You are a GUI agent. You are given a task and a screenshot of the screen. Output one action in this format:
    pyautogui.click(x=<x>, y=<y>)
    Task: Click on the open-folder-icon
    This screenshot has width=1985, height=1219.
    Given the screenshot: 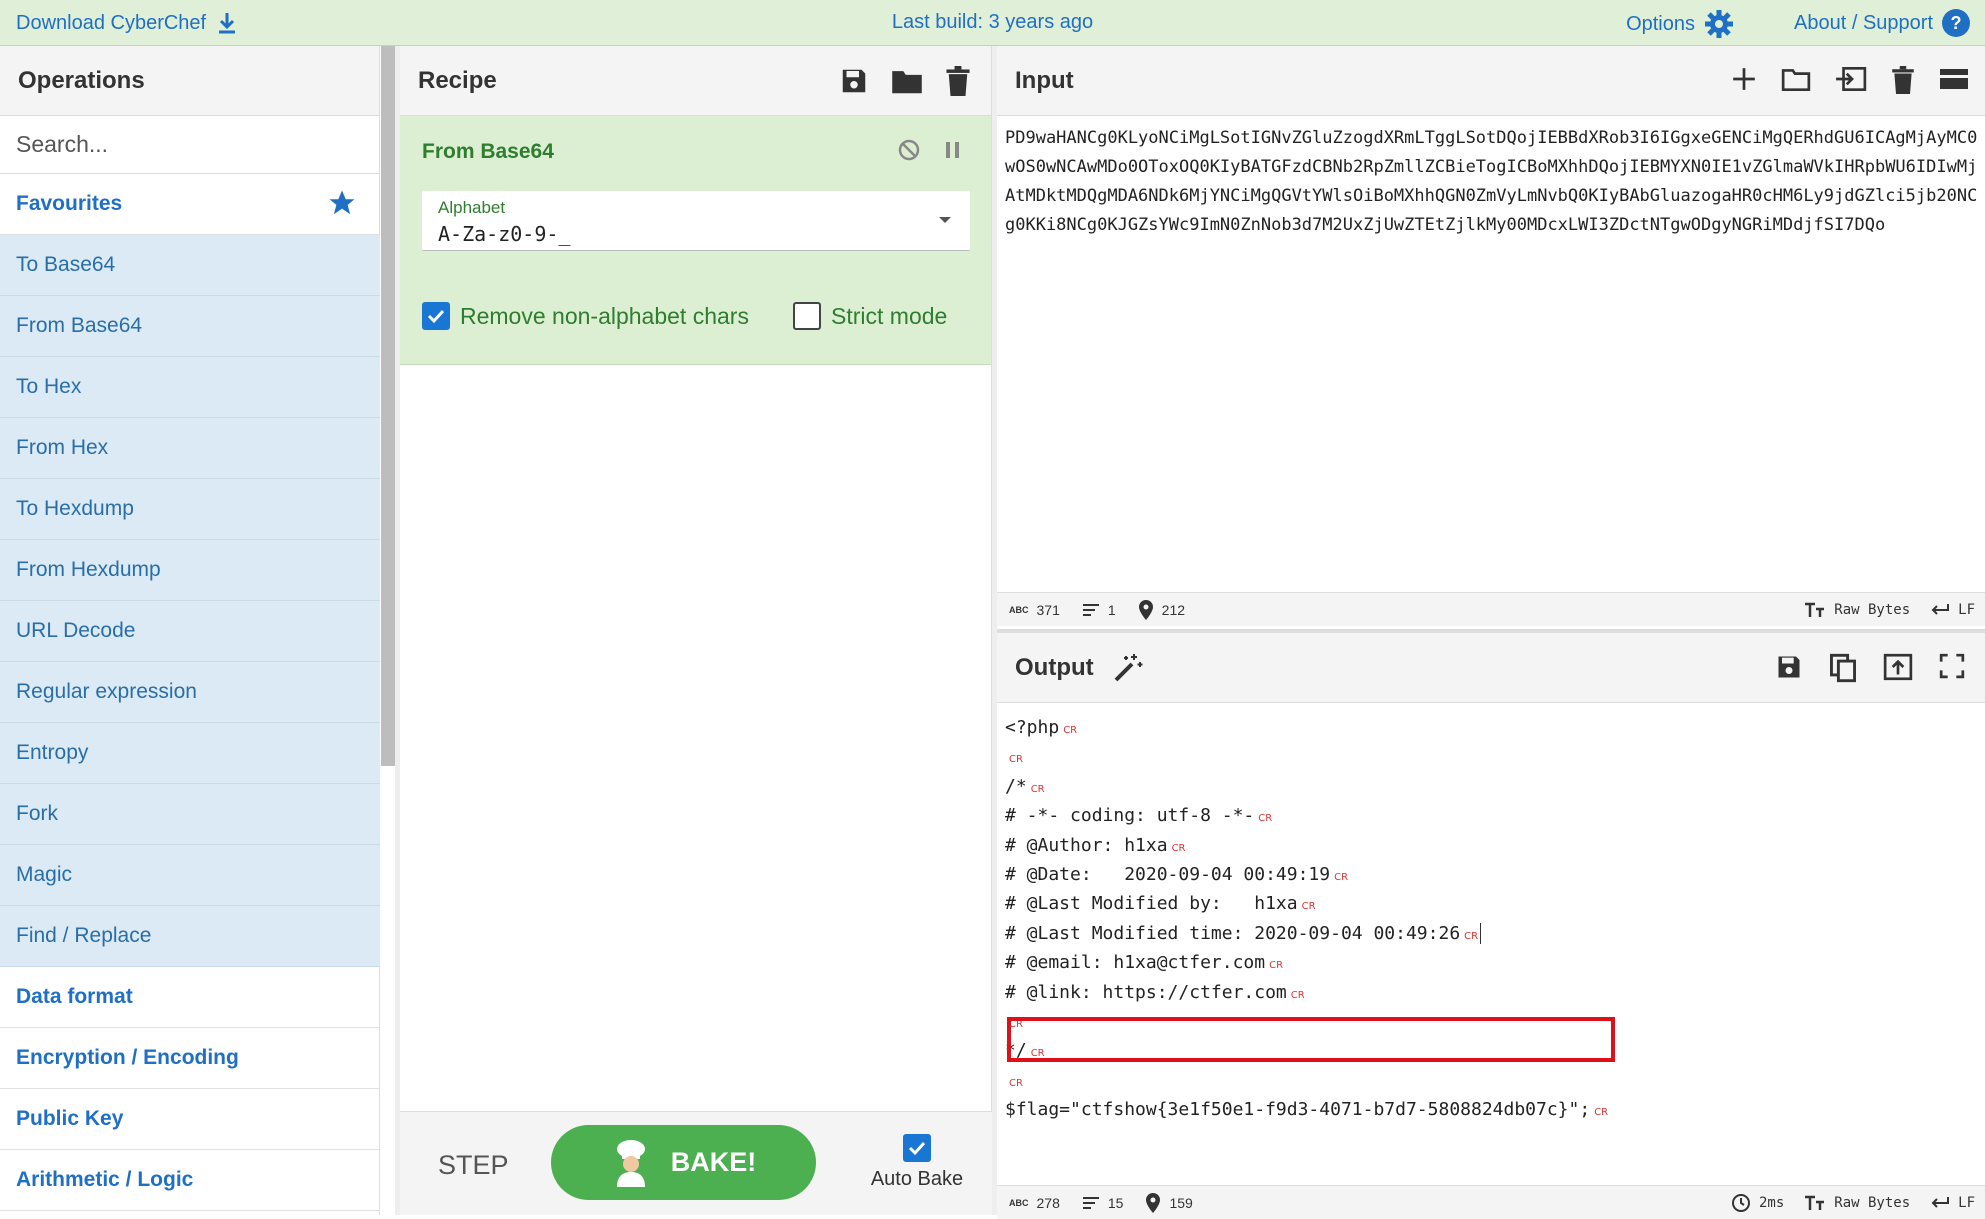 What is the action you would take?
    pyautogui.click(x=1796, y=79)
    